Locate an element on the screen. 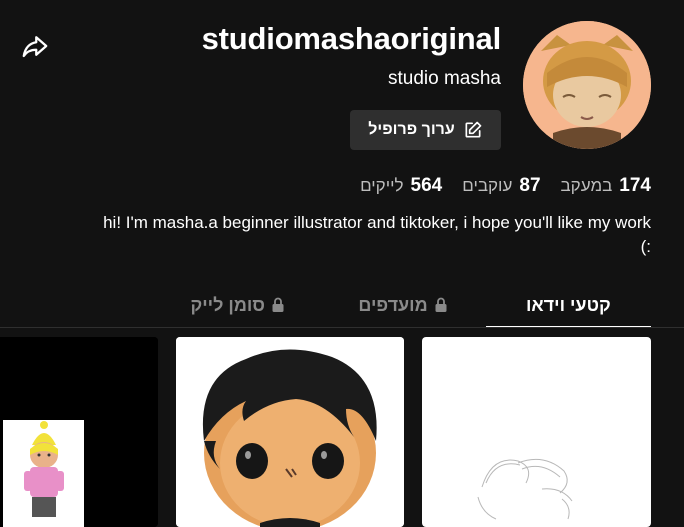  profile-stats: 174 במעקב 87 עוקבים 564 לייקים is located at coordinates (505, 186).